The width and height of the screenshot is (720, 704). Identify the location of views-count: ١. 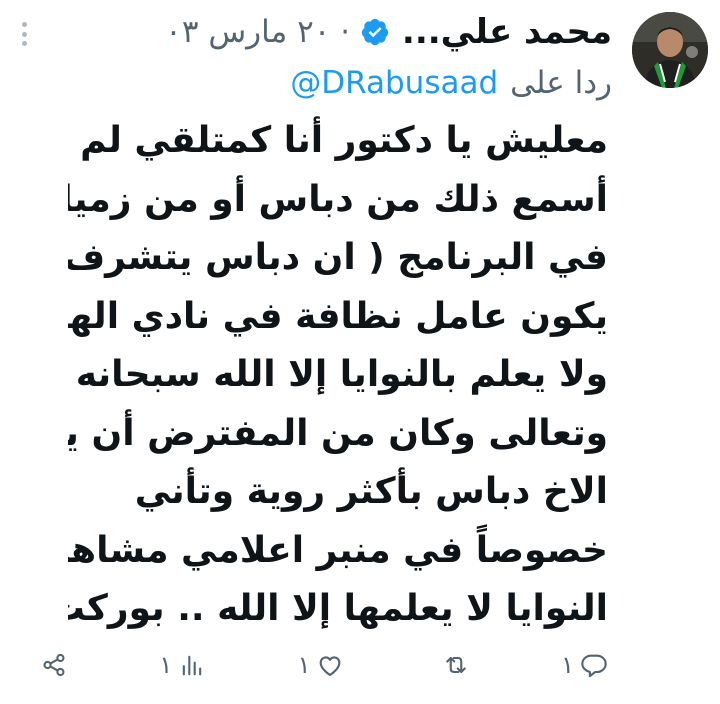
(166, 665).